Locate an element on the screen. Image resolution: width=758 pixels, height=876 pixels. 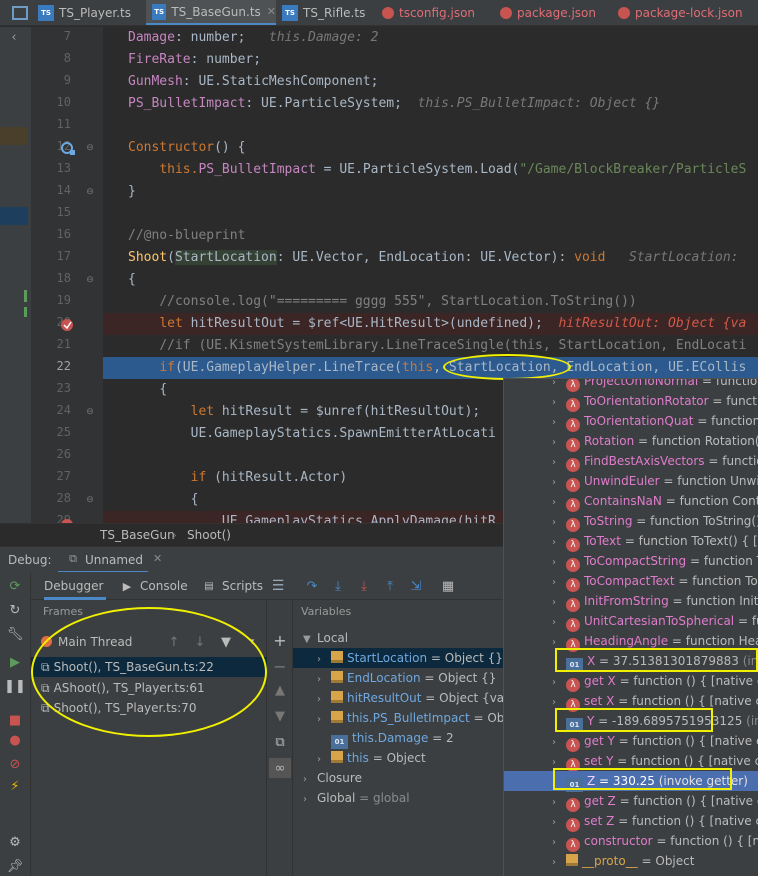
popup-row: ›λToCompactString = function ToC is located at coordinates (655, 561).